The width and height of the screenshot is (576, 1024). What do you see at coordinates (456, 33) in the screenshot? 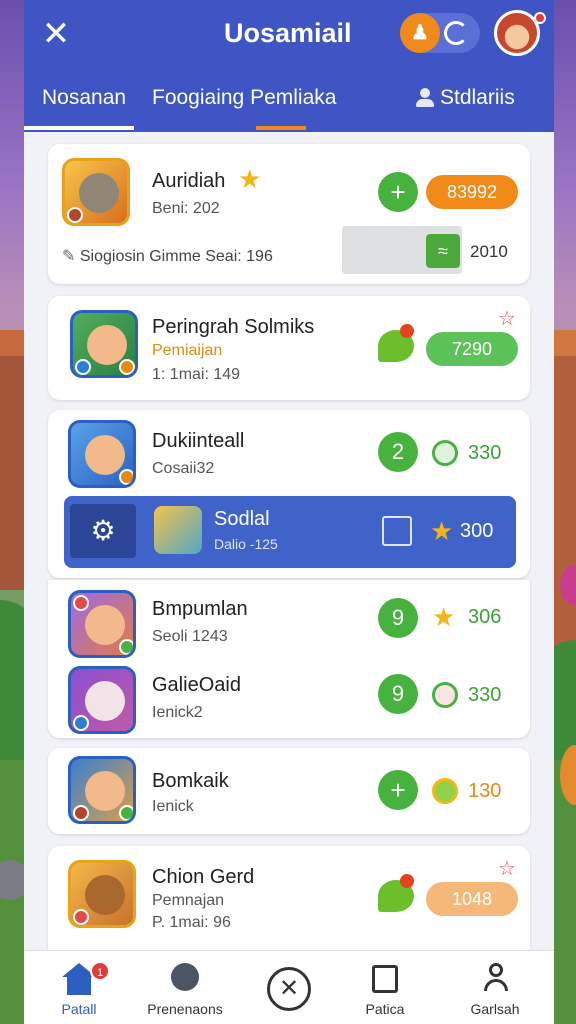
I see `refresh-icon` at bounding box center [456, 33].